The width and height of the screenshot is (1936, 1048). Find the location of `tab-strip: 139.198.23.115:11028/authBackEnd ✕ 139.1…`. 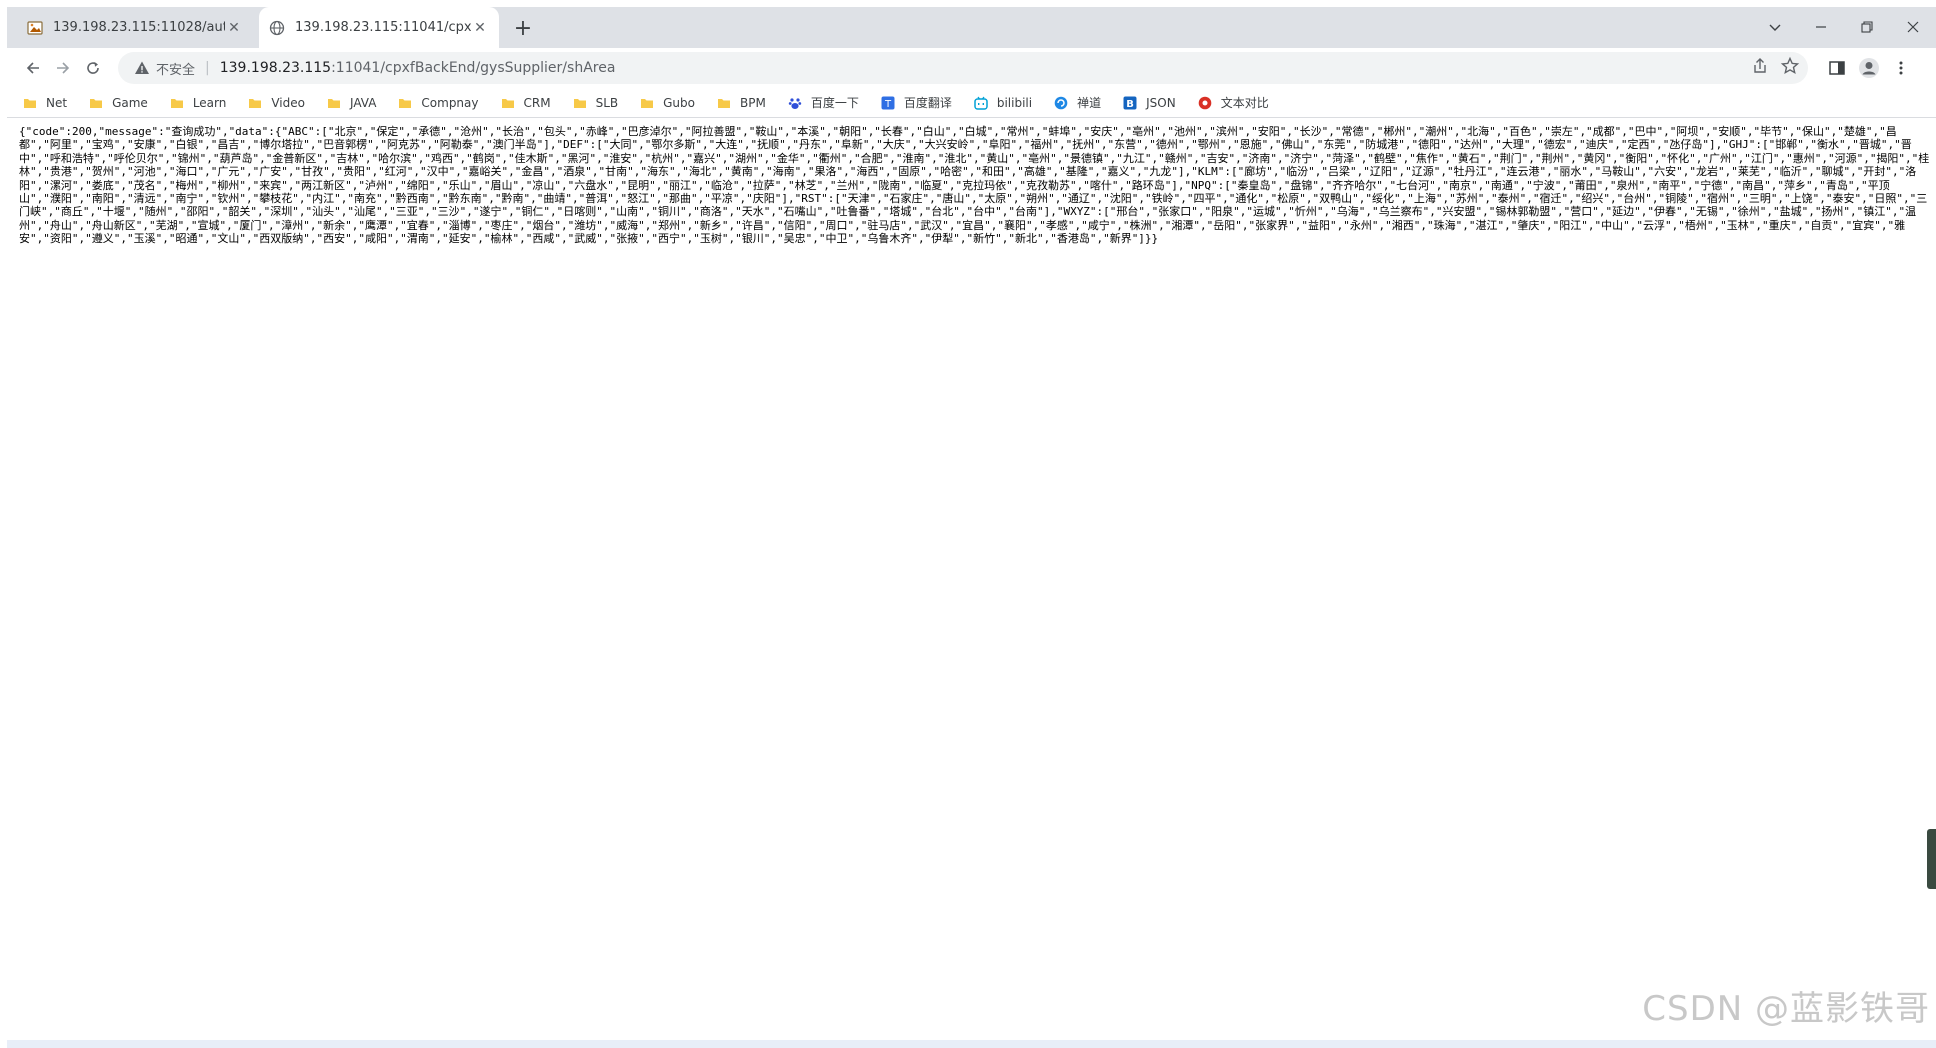

tab-strip: 139.198.23.115:11028/authBackEnd ✕ 139.1… is located at coordinates (971, 27).